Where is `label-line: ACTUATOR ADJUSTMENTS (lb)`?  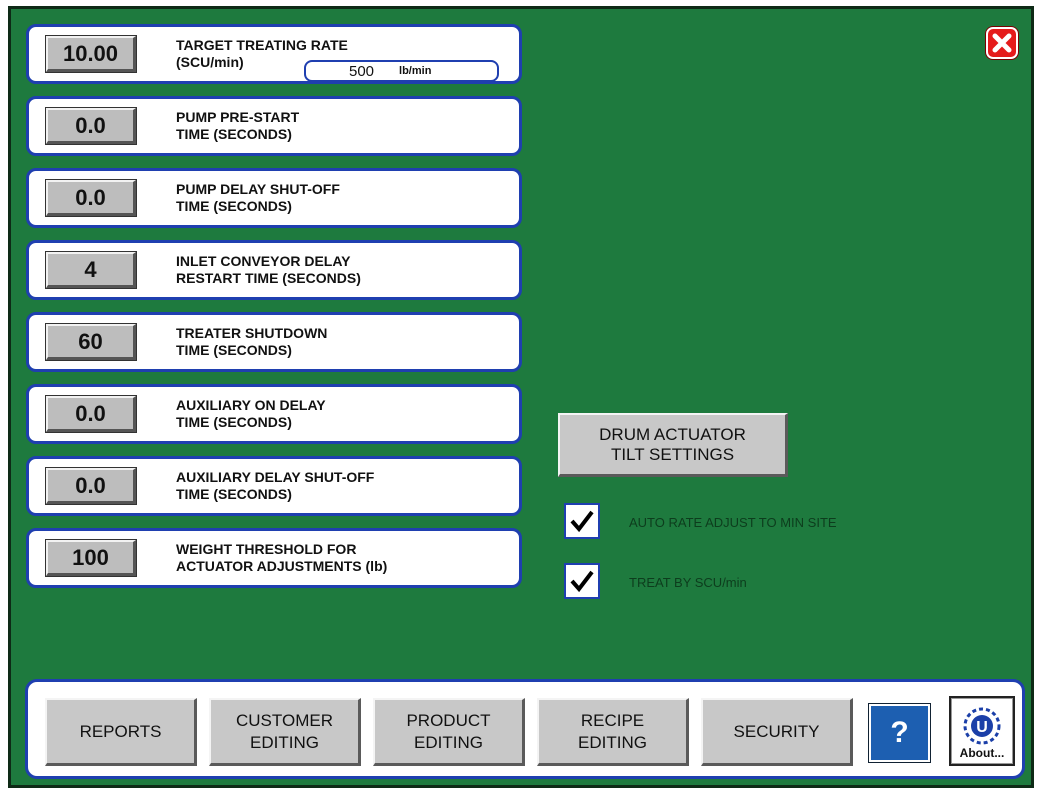
label-line: ACTUATOR ADJUSTMENTS (lb) is located at coordinates (282, 566).